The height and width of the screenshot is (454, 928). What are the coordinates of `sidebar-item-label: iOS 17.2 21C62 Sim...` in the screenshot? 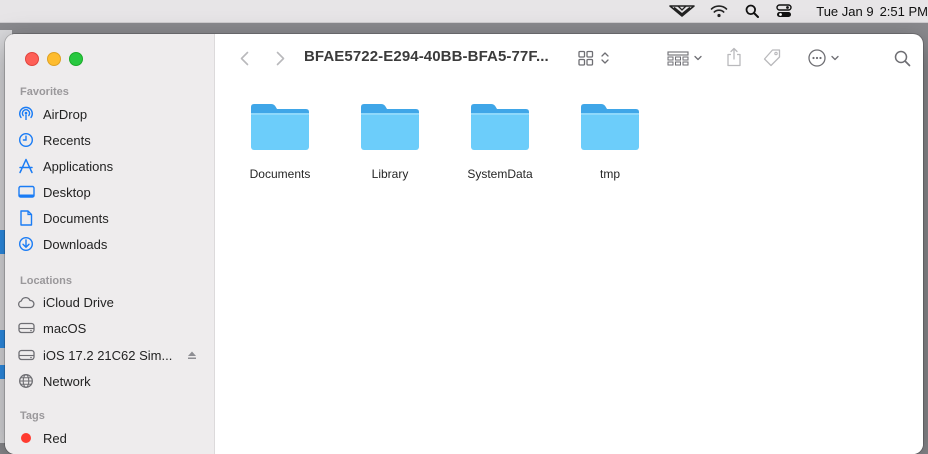 It's located at (108, 355).